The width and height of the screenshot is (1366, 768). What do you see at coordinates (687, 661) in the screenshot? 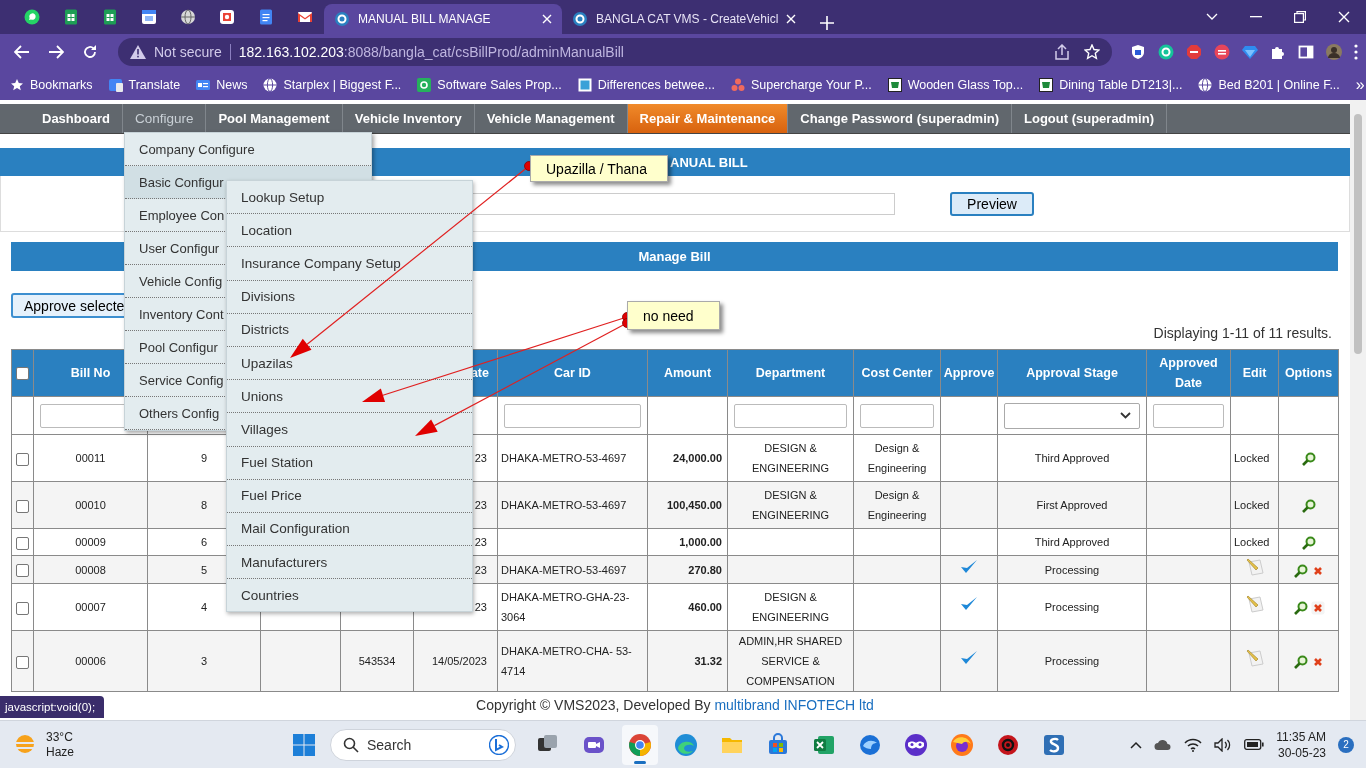
I see `table-cell: 31.32` at bounding box center [687, 661].